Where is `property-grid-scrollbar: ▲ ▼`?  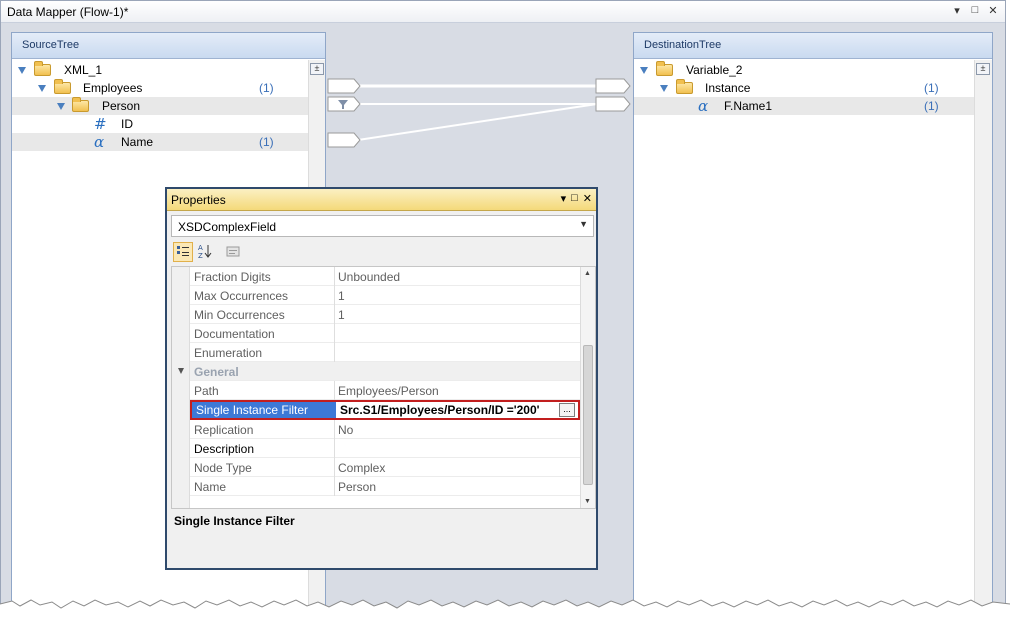 property-grid-scrollbar: ▲ ▼ is located at coordinates (587, 387).